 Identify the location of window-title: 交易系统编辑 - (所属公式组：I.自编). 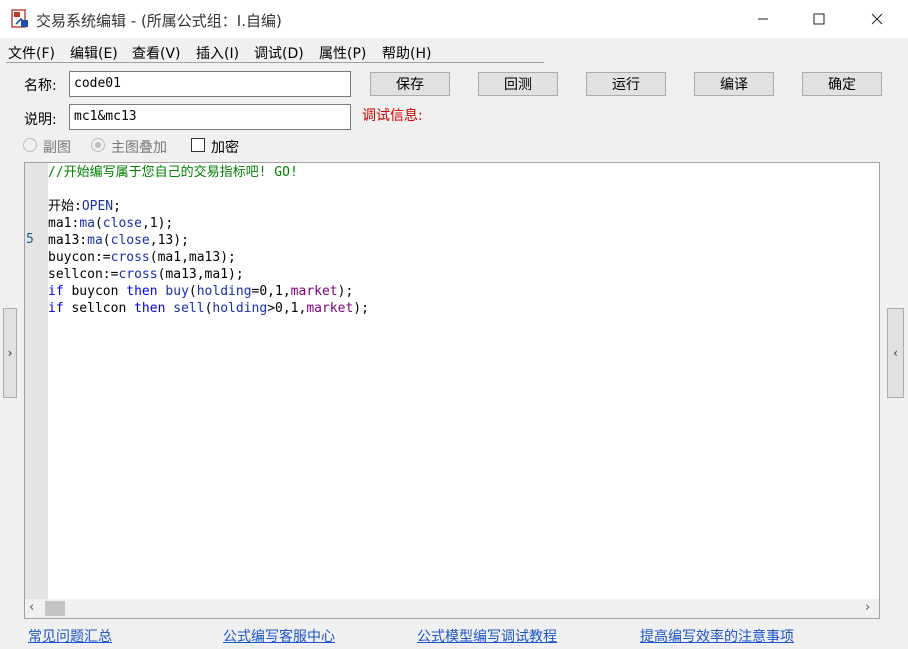
(159, 21).